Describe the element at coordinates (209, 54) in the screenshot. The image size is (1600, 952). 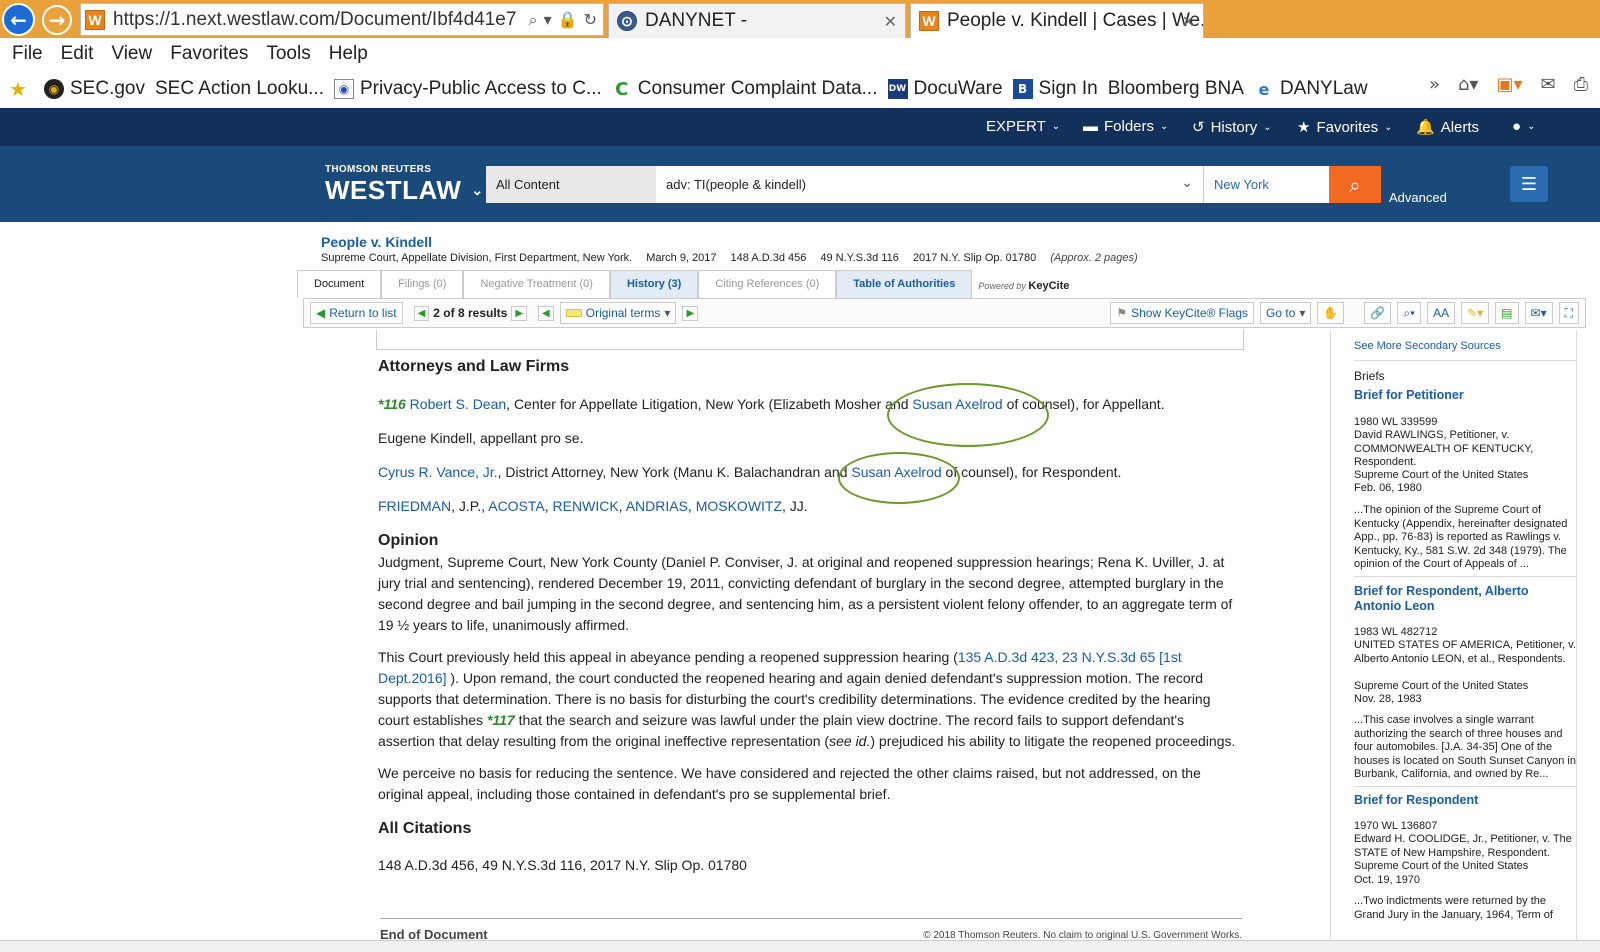
I see `menu-favorites: Favorites` at that location.